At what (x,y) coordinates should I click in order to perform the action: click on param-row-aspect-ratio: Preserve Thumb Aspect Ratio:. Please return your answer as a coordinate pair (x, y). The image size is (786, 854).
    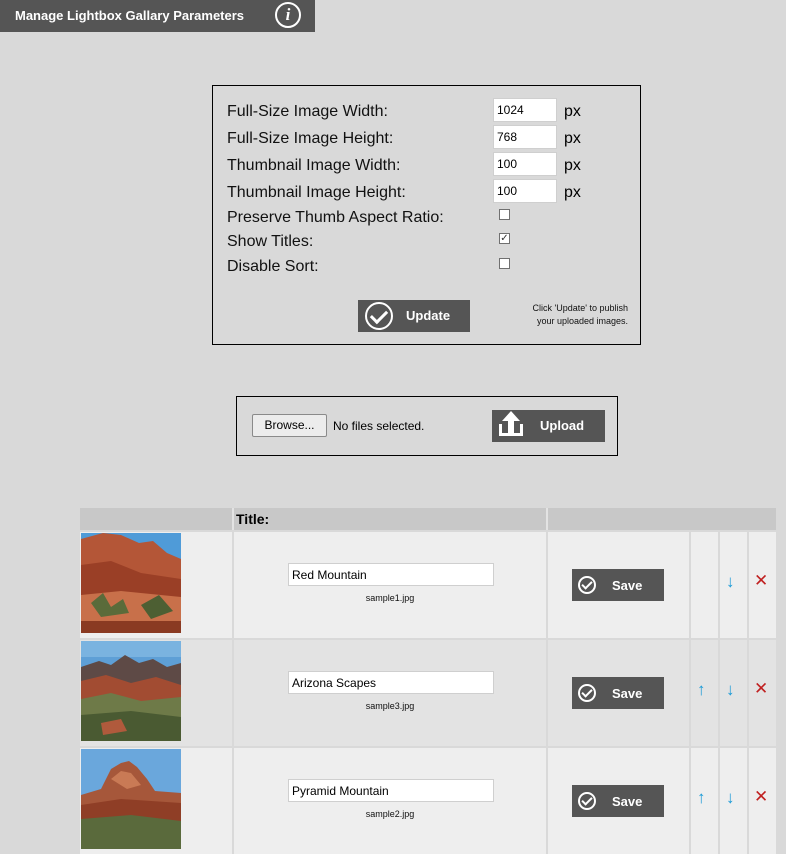
    Looking at the image, I should click on (427, 219).